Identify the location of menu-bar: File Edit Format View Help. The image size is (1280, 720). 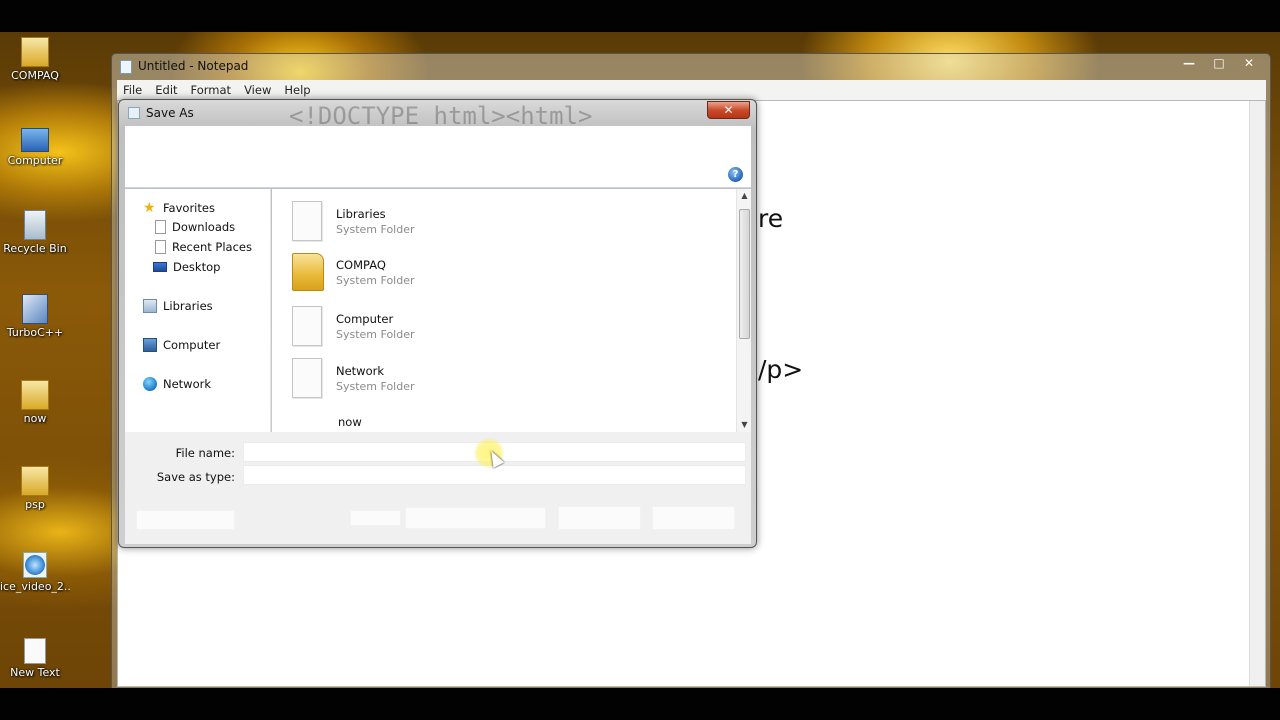
(691, 90).